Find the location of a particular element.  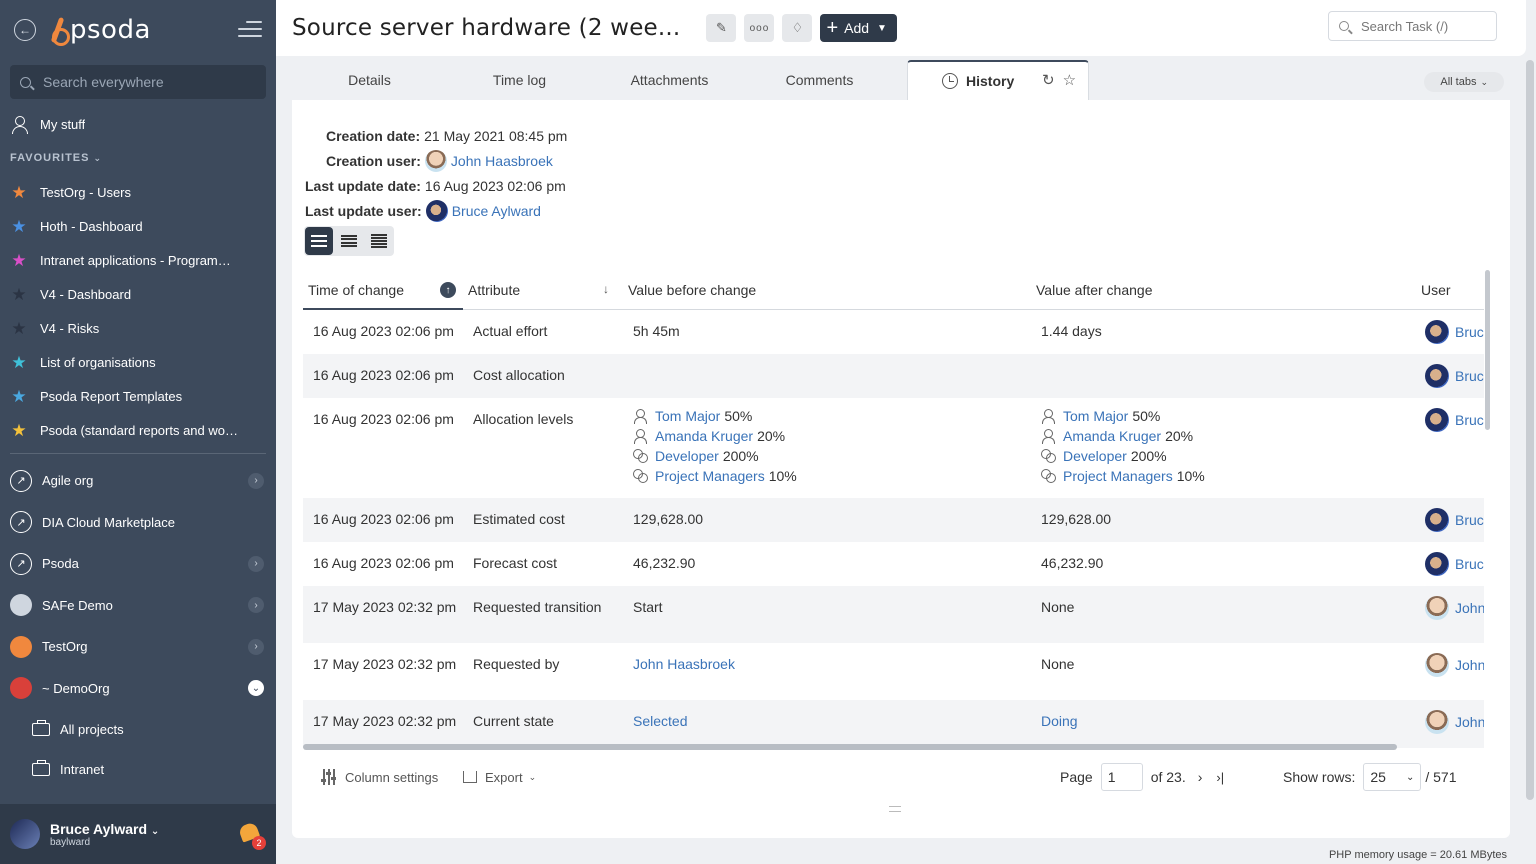

organisation-item: ↗ Agile org › is located at coordinates (138, 481).